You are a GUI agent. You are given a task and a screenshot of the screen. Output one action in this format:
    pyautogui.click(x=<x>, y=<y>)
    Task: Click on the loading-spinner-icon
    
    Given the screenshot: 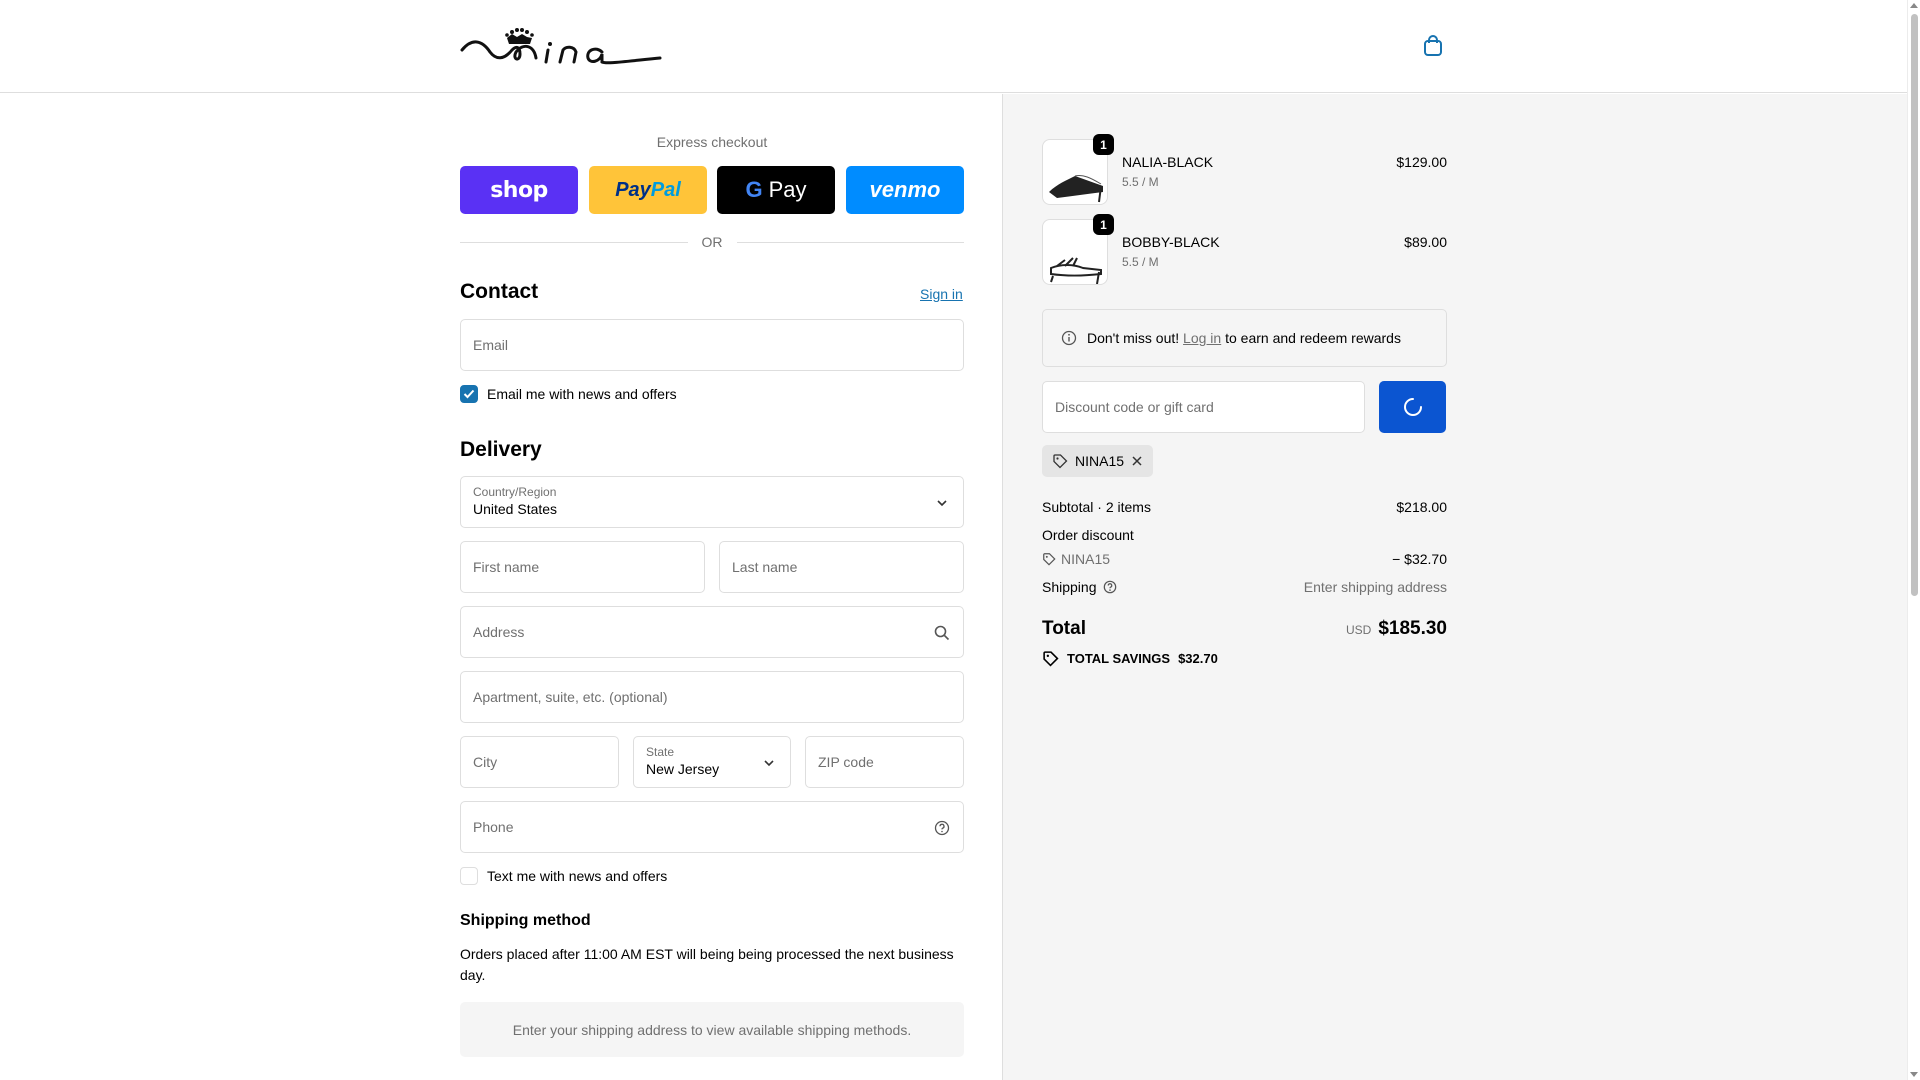 What is the action you would take?
    pyautogui.click(x=1412, y=407)
    